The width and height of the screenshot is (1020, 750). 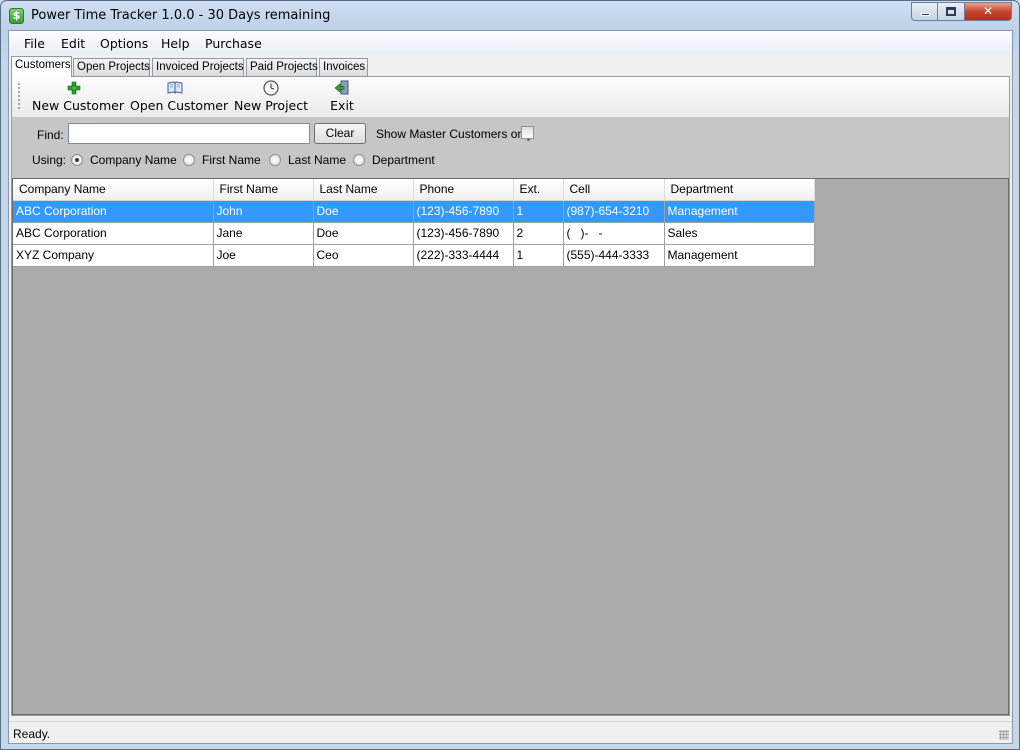 I want to click on menu-edit: Edit, so click(x=73, y=43).